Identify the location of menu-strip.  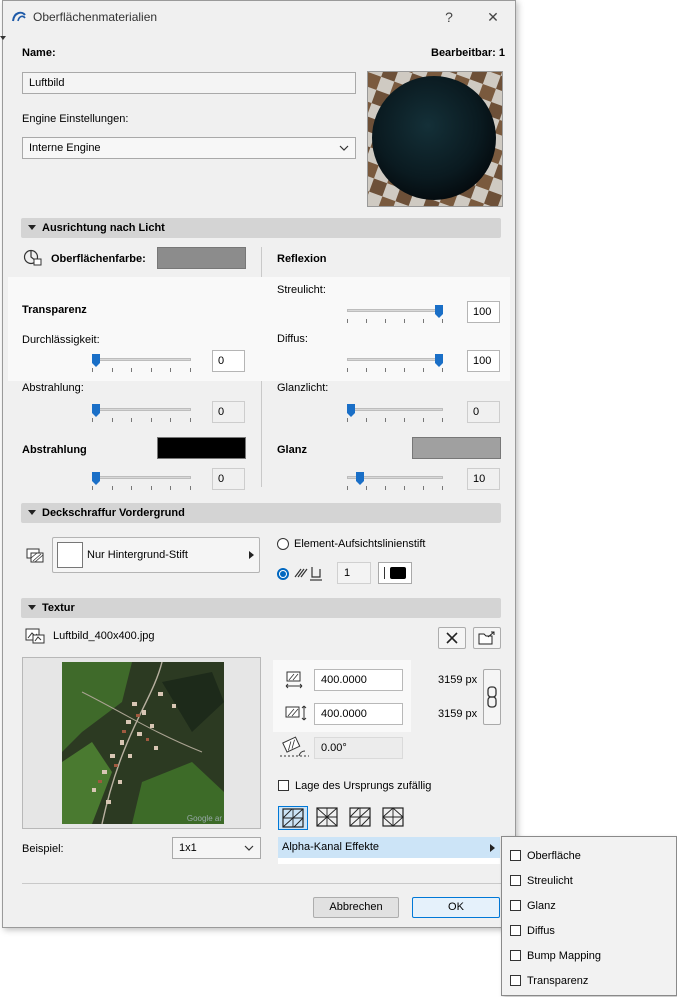
(389, 861).